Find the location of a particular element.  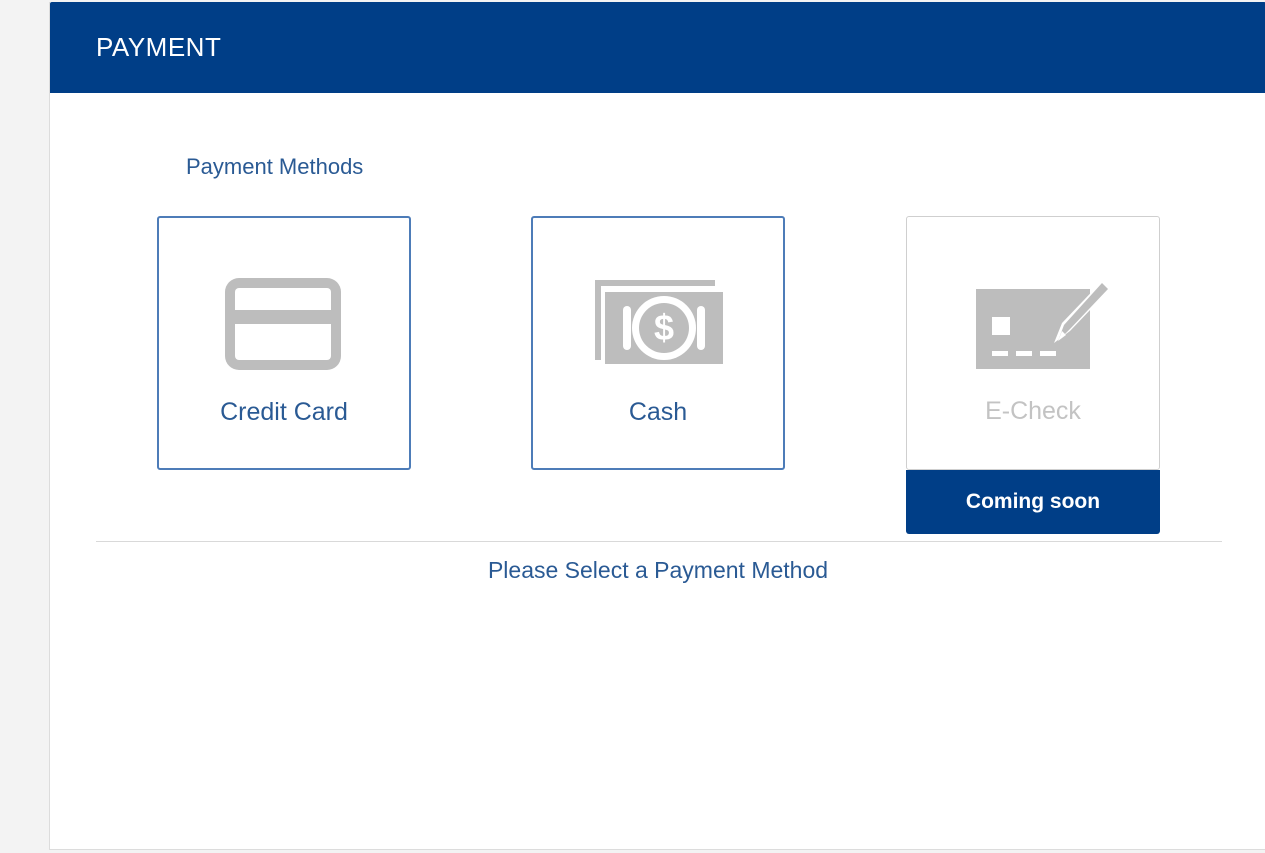

page-title: PAYMENT is located at coordinates (159, 47).